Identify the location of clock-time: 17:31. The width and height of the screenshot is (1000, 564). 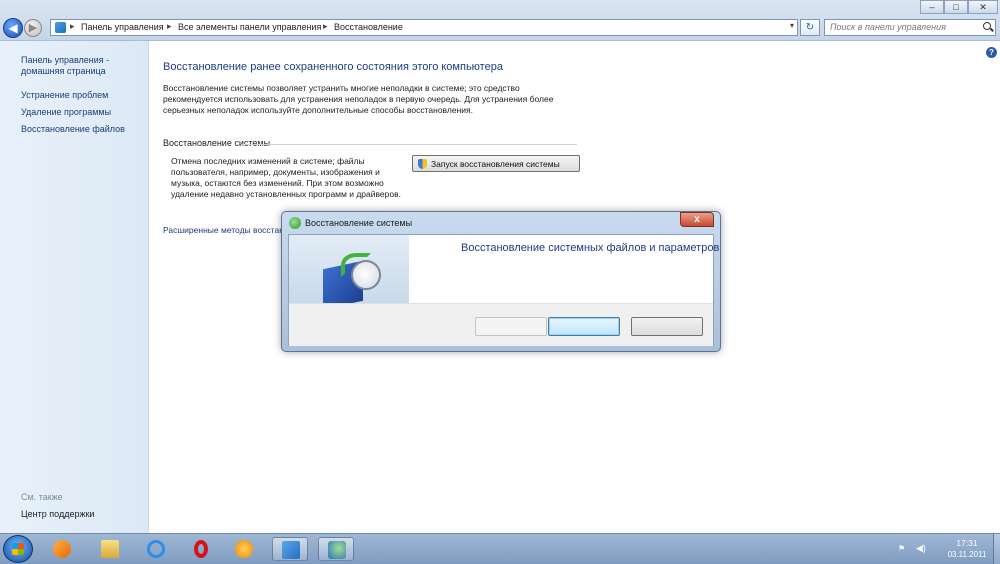
(967, 543).